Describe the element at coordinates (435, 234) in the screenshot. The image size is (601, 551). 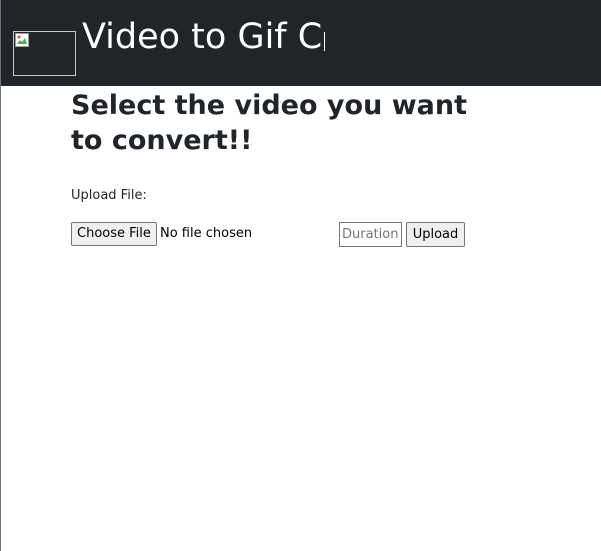
I see `upload-button: Upload` at that location.